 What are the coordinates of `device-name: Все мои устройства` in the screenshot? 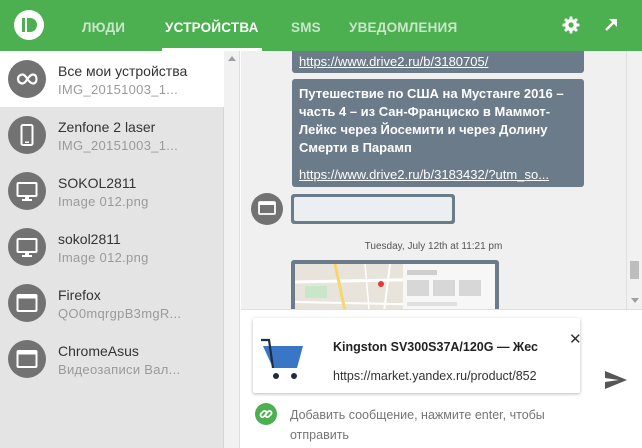 It's located at (123, 71).